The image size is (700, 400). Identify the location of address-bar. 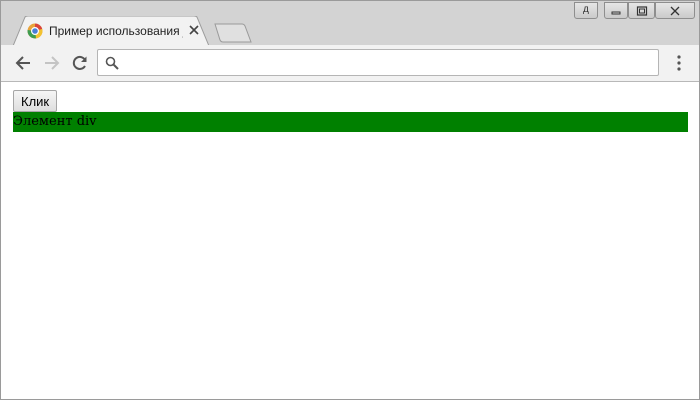
(378, 62).